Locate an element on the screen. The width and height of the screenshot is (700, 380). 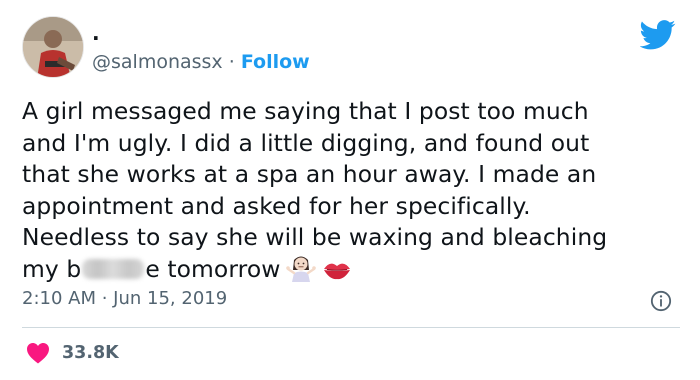
avatar is located at coordinates (53, 47).